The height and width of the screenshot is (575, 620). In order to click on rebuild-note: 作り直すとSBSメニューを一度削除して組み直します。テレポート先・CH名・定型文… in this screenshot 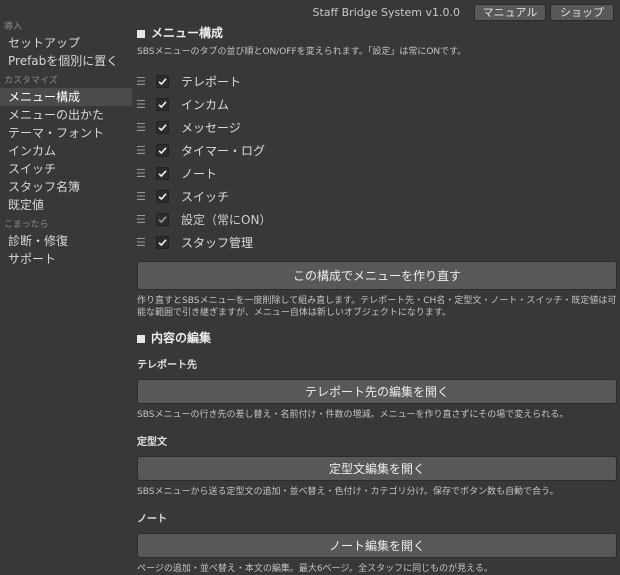, I will do `click(377, 307)`.